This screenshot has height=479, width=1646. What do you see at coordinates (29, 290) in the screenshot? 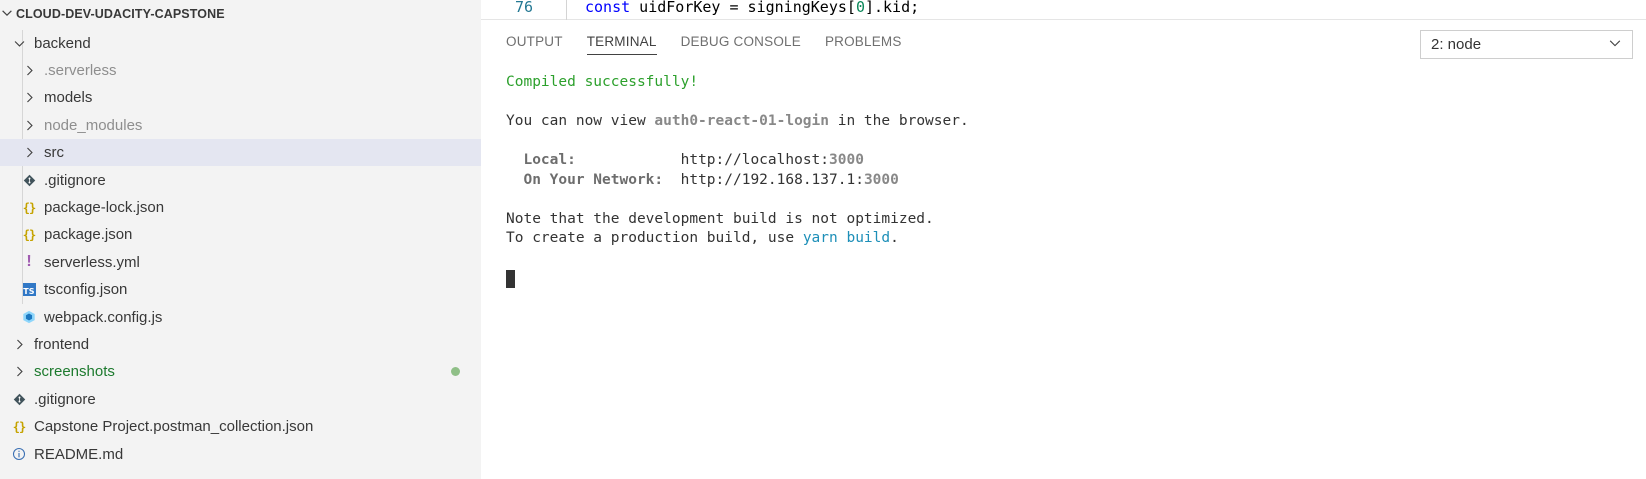
I see `typescript-icon: TS` at bounding box center [29, 290].